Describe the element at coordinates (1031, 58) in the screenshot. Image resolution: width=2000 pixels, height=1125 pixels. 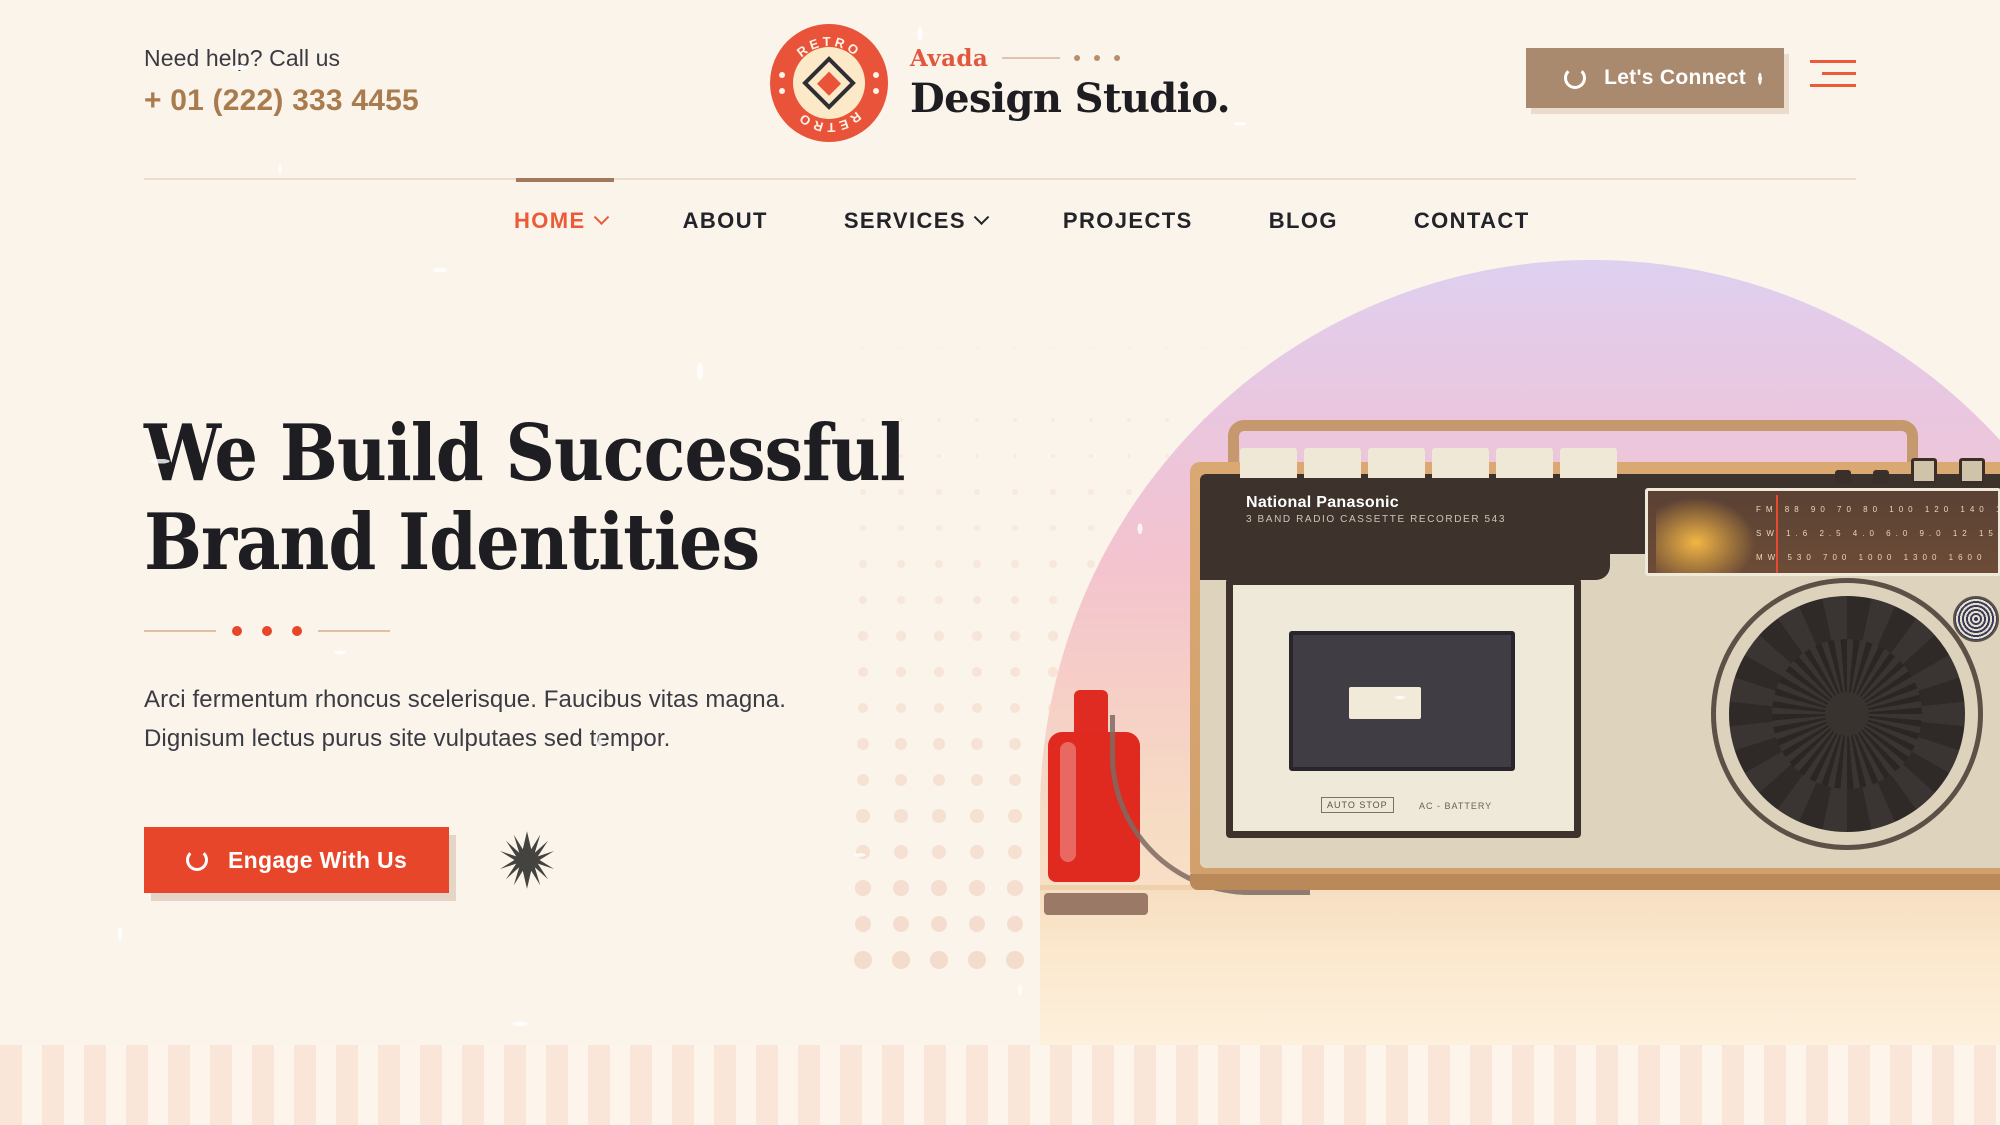
I see `brand-divider-line` at that location.